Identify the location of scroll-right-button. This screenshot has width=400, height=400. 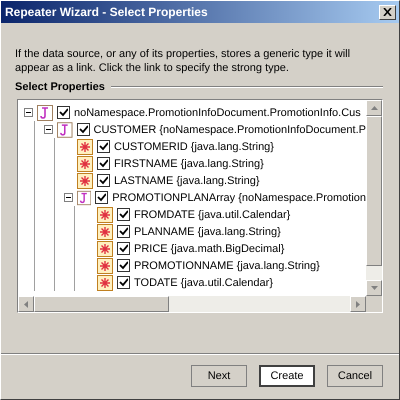
(358, 304).